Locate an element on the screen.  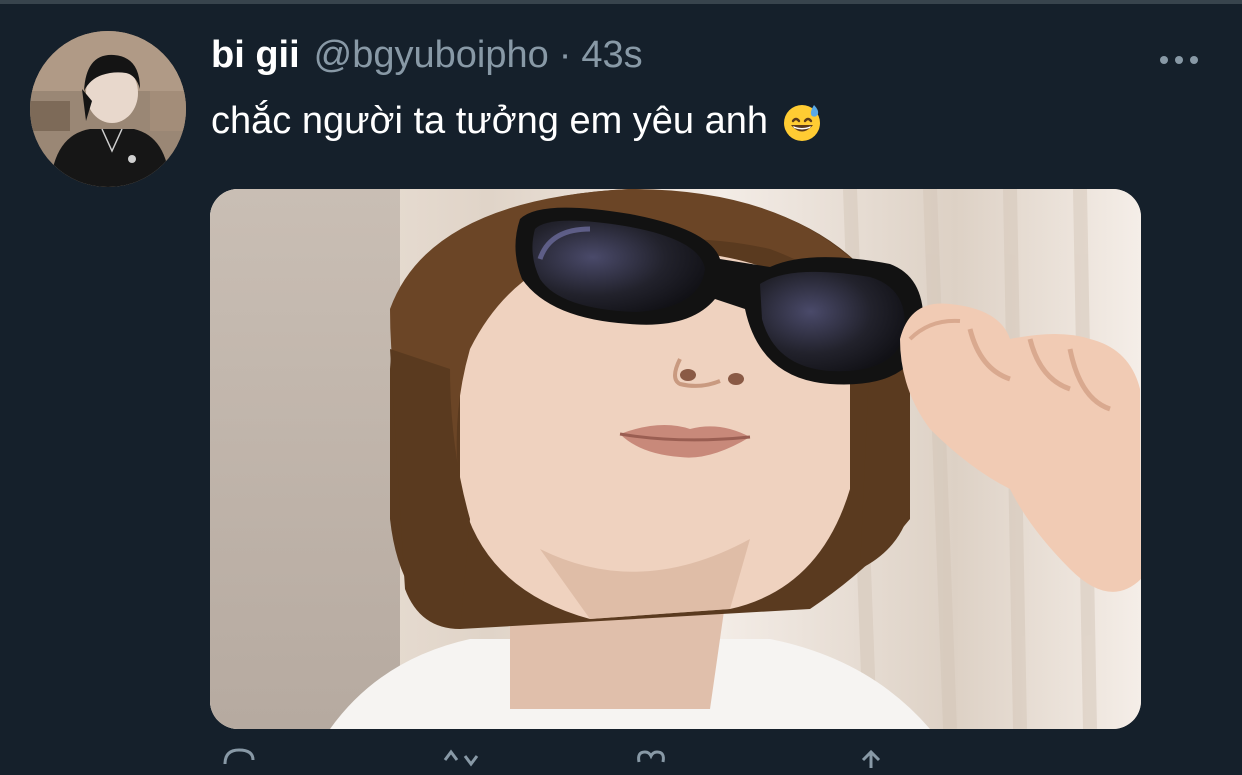
reply-button is located at coordinates (239, 758).